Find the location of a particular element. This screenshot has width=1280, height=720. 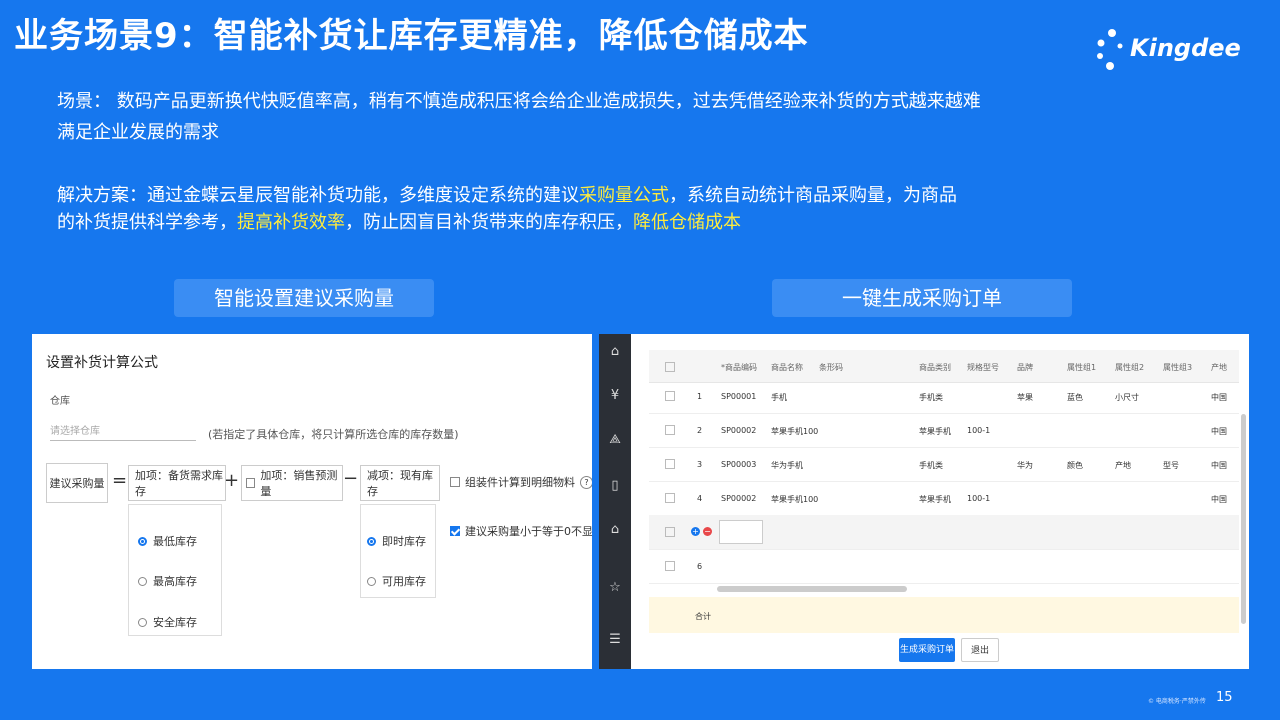

col-header: 规格型号 is located at coordinates (983, 367).